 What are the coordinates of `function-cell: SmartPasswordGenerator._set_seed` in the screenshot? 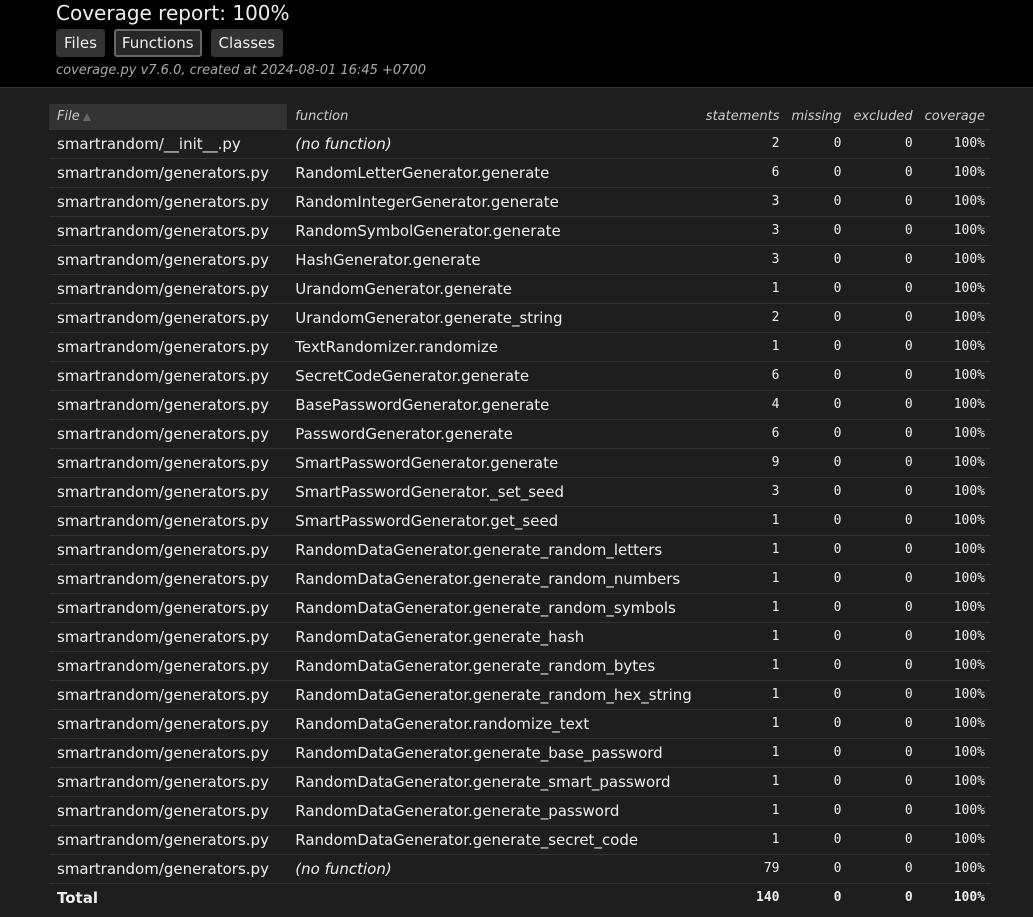 It's located at (493, 492).